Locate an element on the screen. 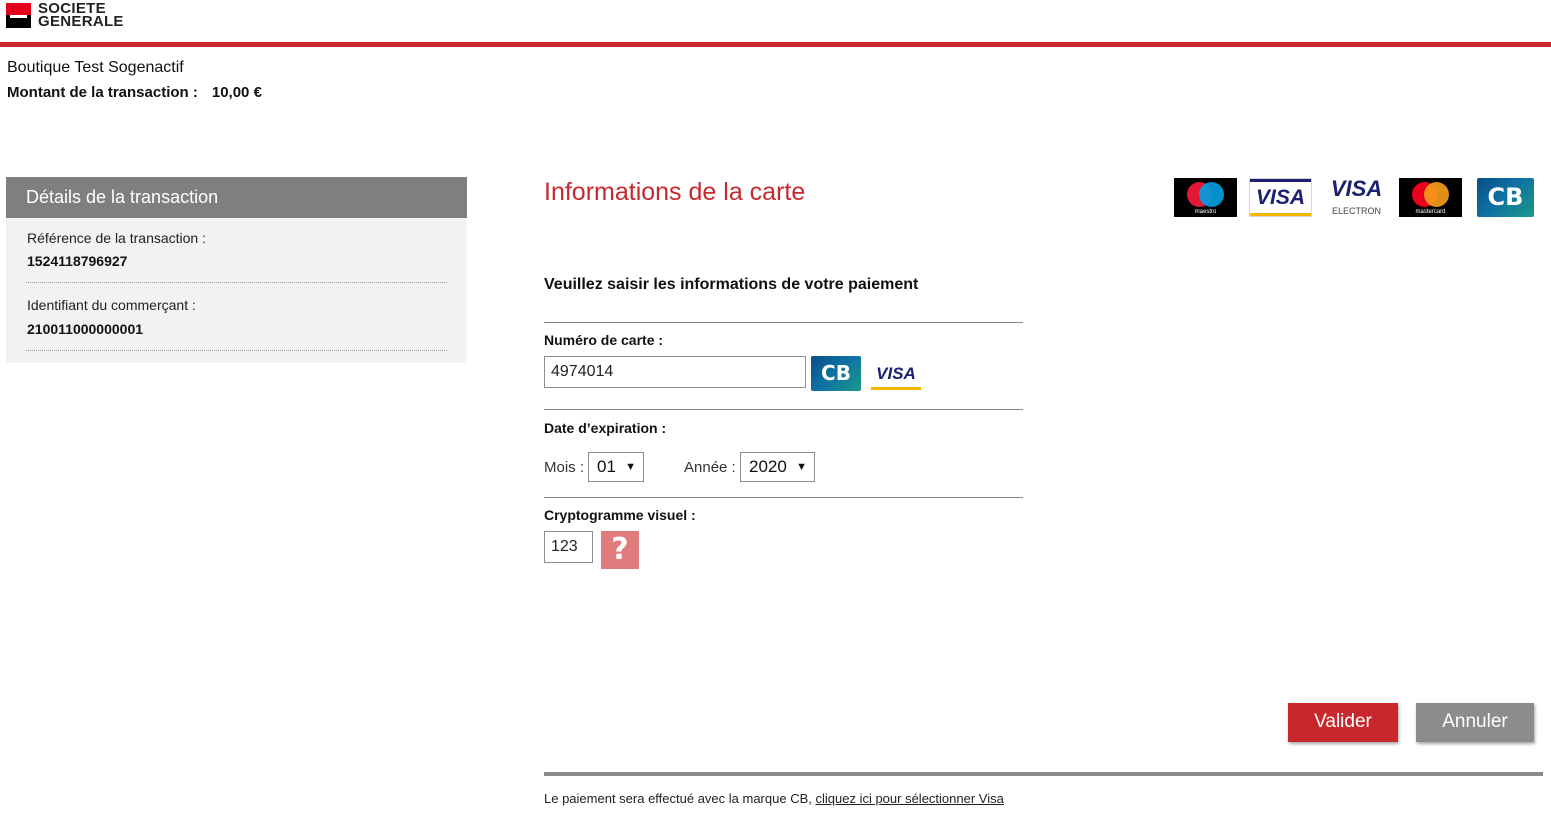 Image resolution: width=1551 pixels, height=826 pixels. maestro-logo-icon: maestro is located at coordinates (1205, 197).